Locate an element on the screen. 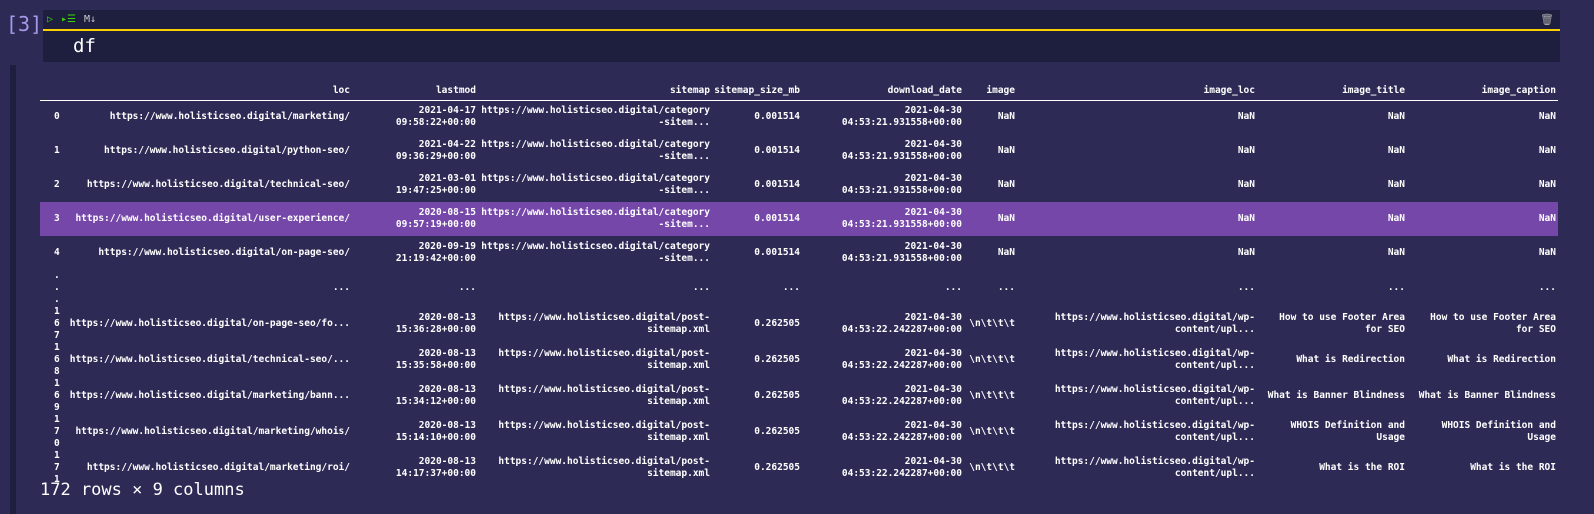  column-header: image_caption is located at coordinates (1482, 90).